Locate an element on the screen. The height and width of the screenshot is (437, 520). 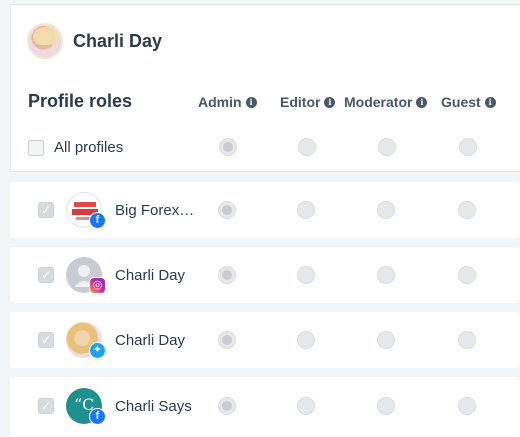
profile-roles-title: Profile roles is located at coordinates (80, 101).